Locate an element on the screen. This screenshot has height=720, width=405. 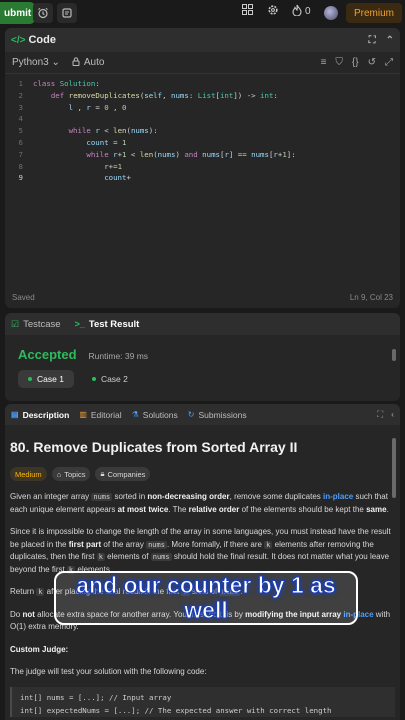
topics-tag: ⌂ Topics is located at coordinates (71, 474).